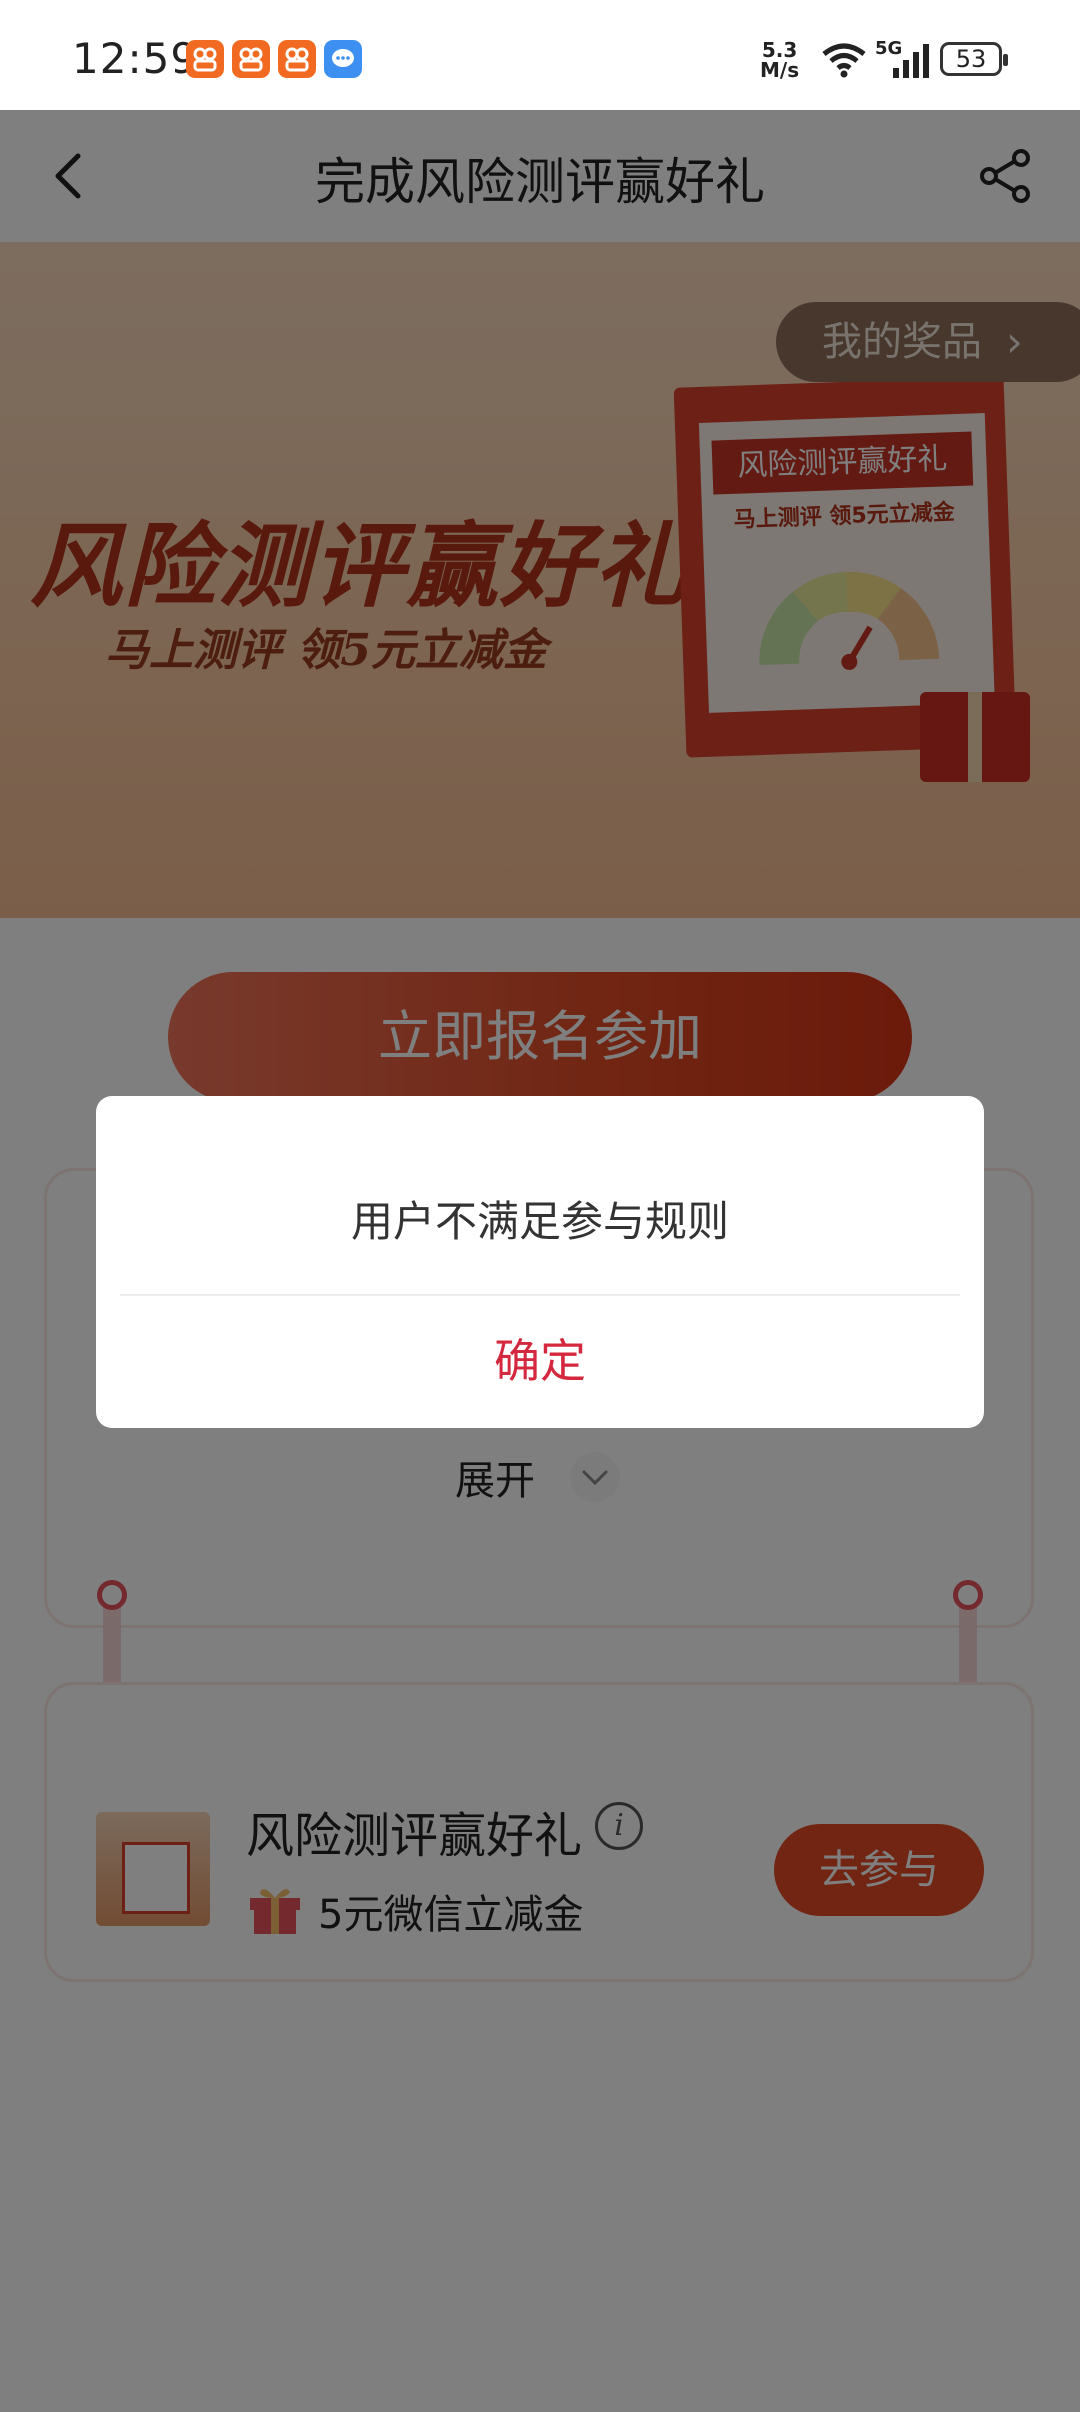 The image size is (1080, 2412). Describe the element at coordinates (780, 70) in the screenshot. I see `network-speed-unit: M/s` at that location.